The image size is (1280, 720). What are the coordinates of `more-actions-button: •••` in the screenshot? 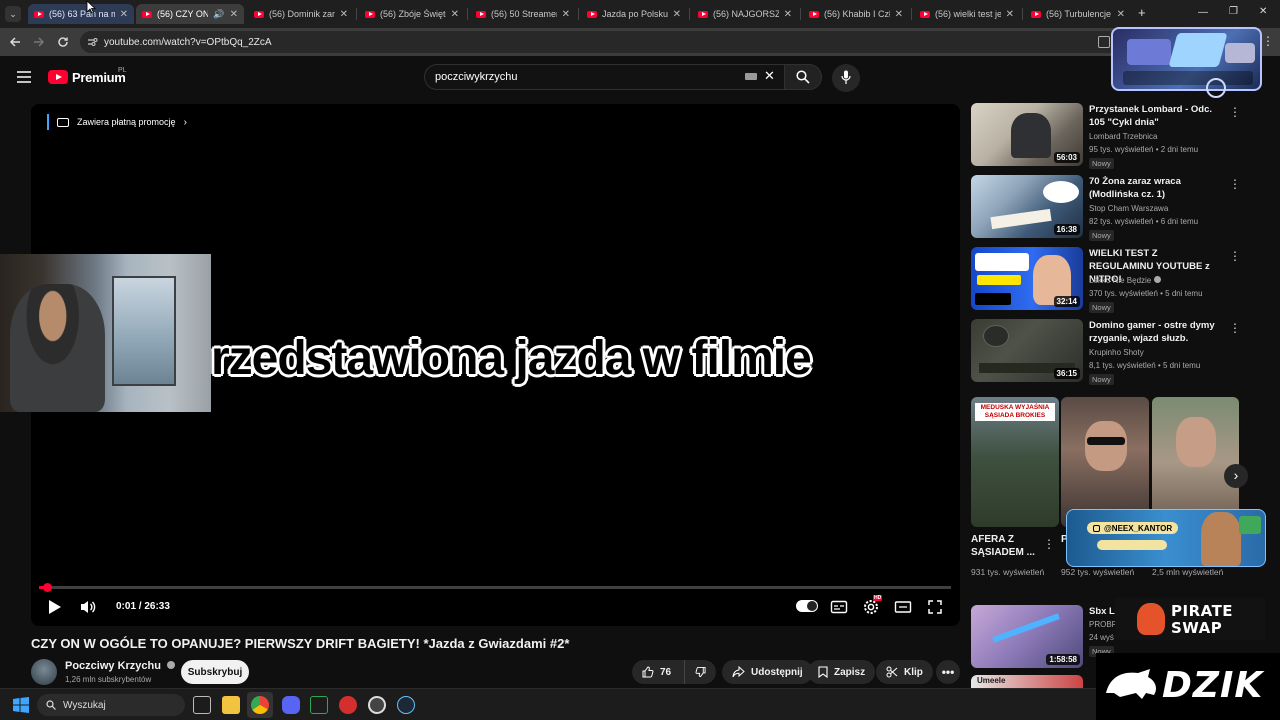 It's located at (948, 672).